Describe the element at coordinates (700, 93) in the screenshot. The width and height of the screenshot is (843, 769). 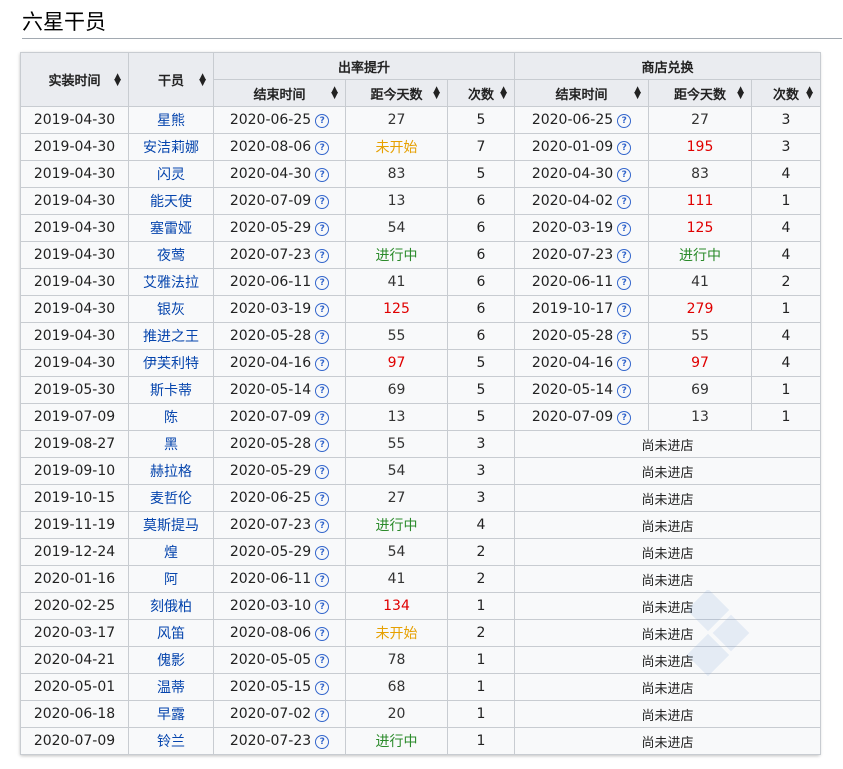
I see `header-shop-days: 距今天数 ▲ ▼` at that location.